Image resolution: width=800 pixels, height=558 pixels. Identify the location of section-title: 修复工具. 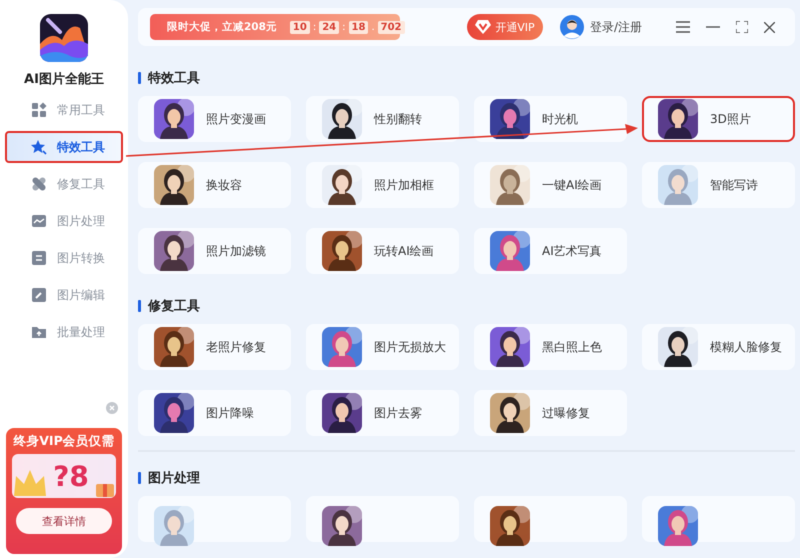
(174, 306).